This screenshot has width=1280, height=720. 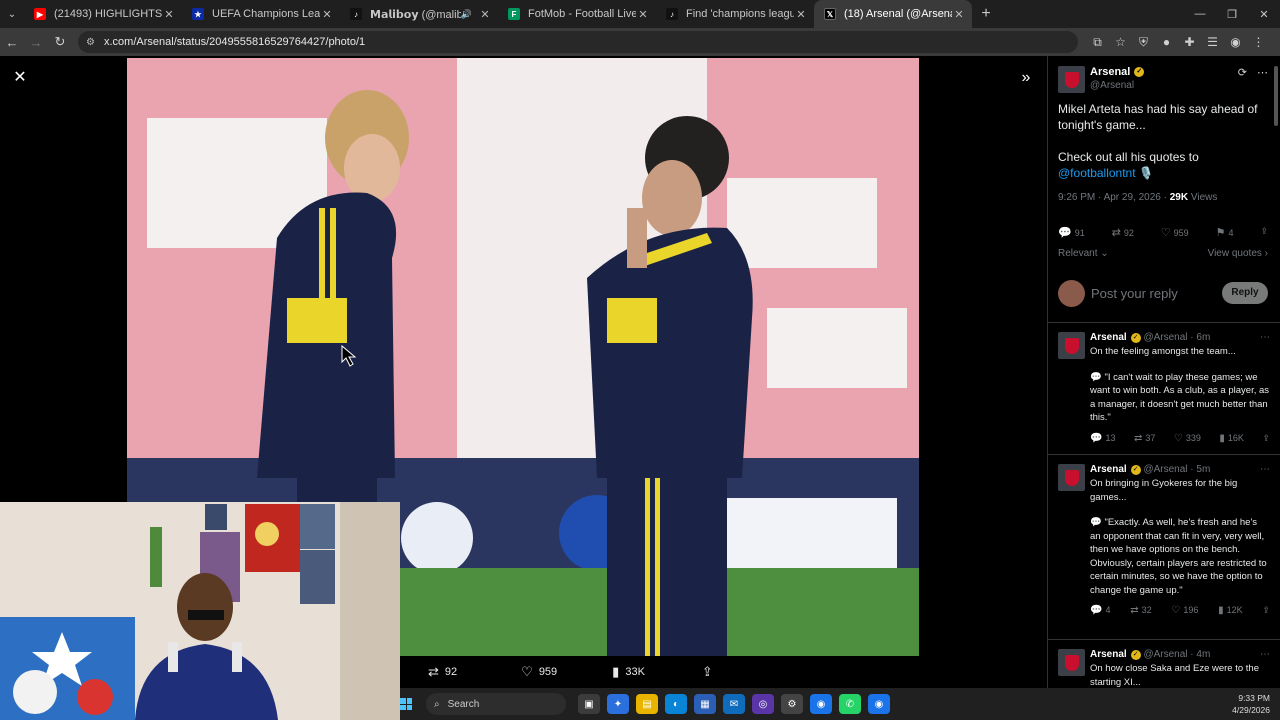 I want to click on grok-icon: ⟳, so click(x=1242, y=72).